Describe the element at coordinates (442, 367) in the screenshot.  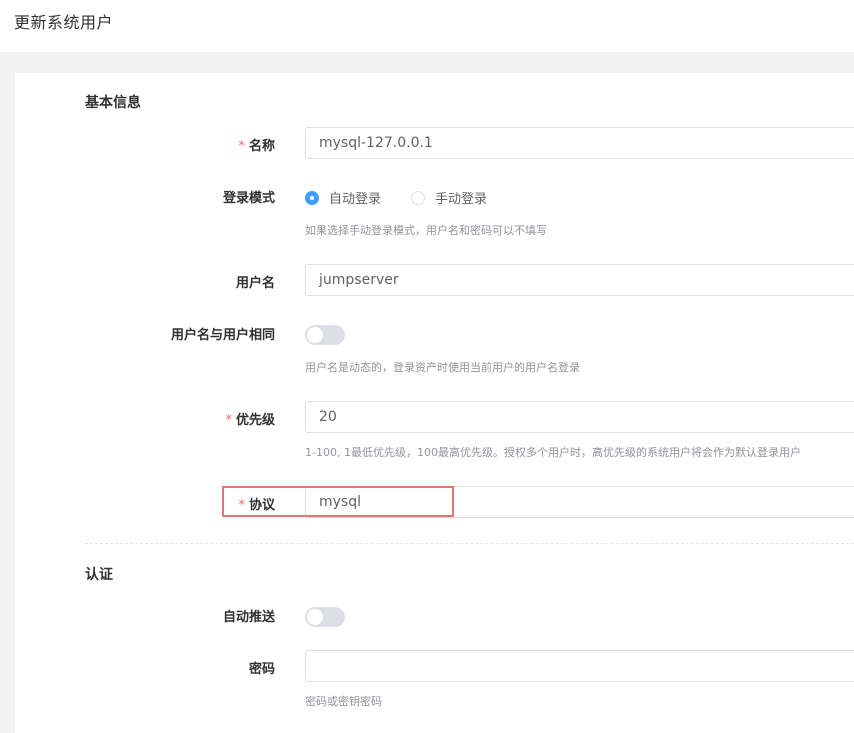
I see `username-same-help: 用户名是动态的，登录资产时使用当前用户的用户名登录` at that location.